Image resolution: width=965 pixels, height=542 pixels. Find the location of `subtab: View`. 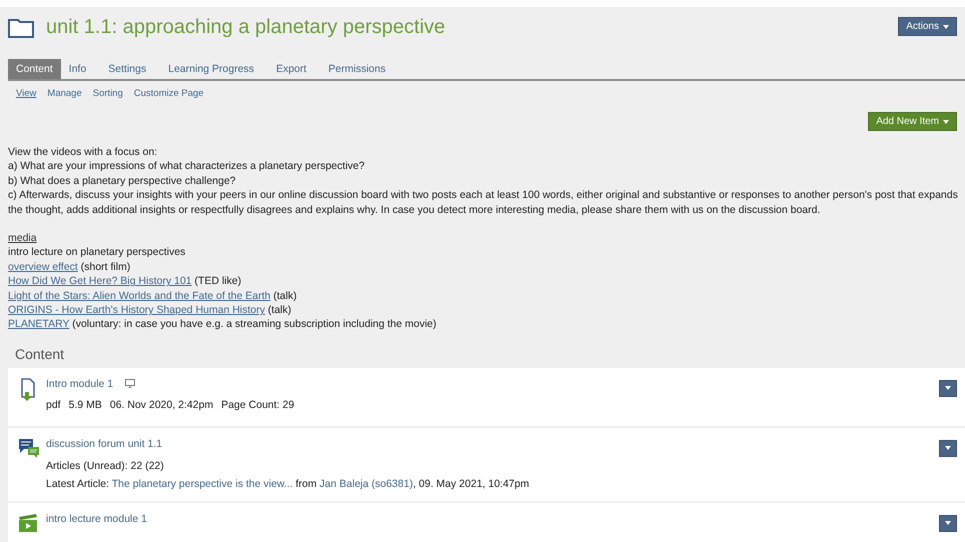

subtab: View is located at coordinates (26, 93).